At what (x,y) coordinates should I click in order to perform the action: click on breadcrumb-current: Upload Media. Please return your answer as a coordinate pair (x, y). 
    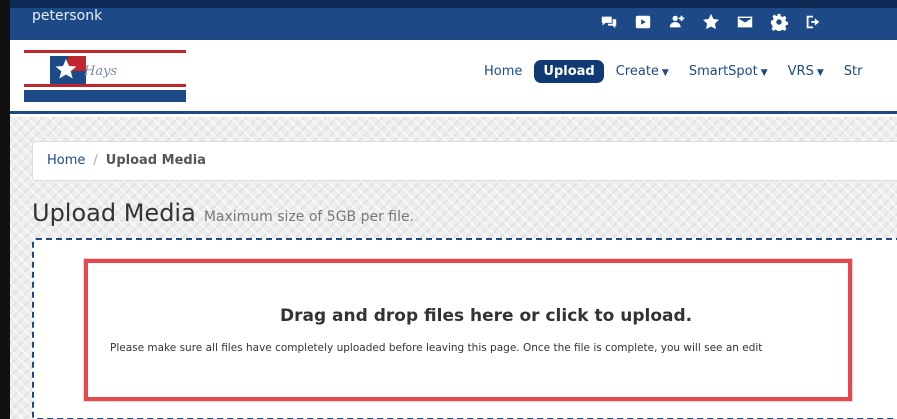
    Looking at the image, I should click on (155, 160).